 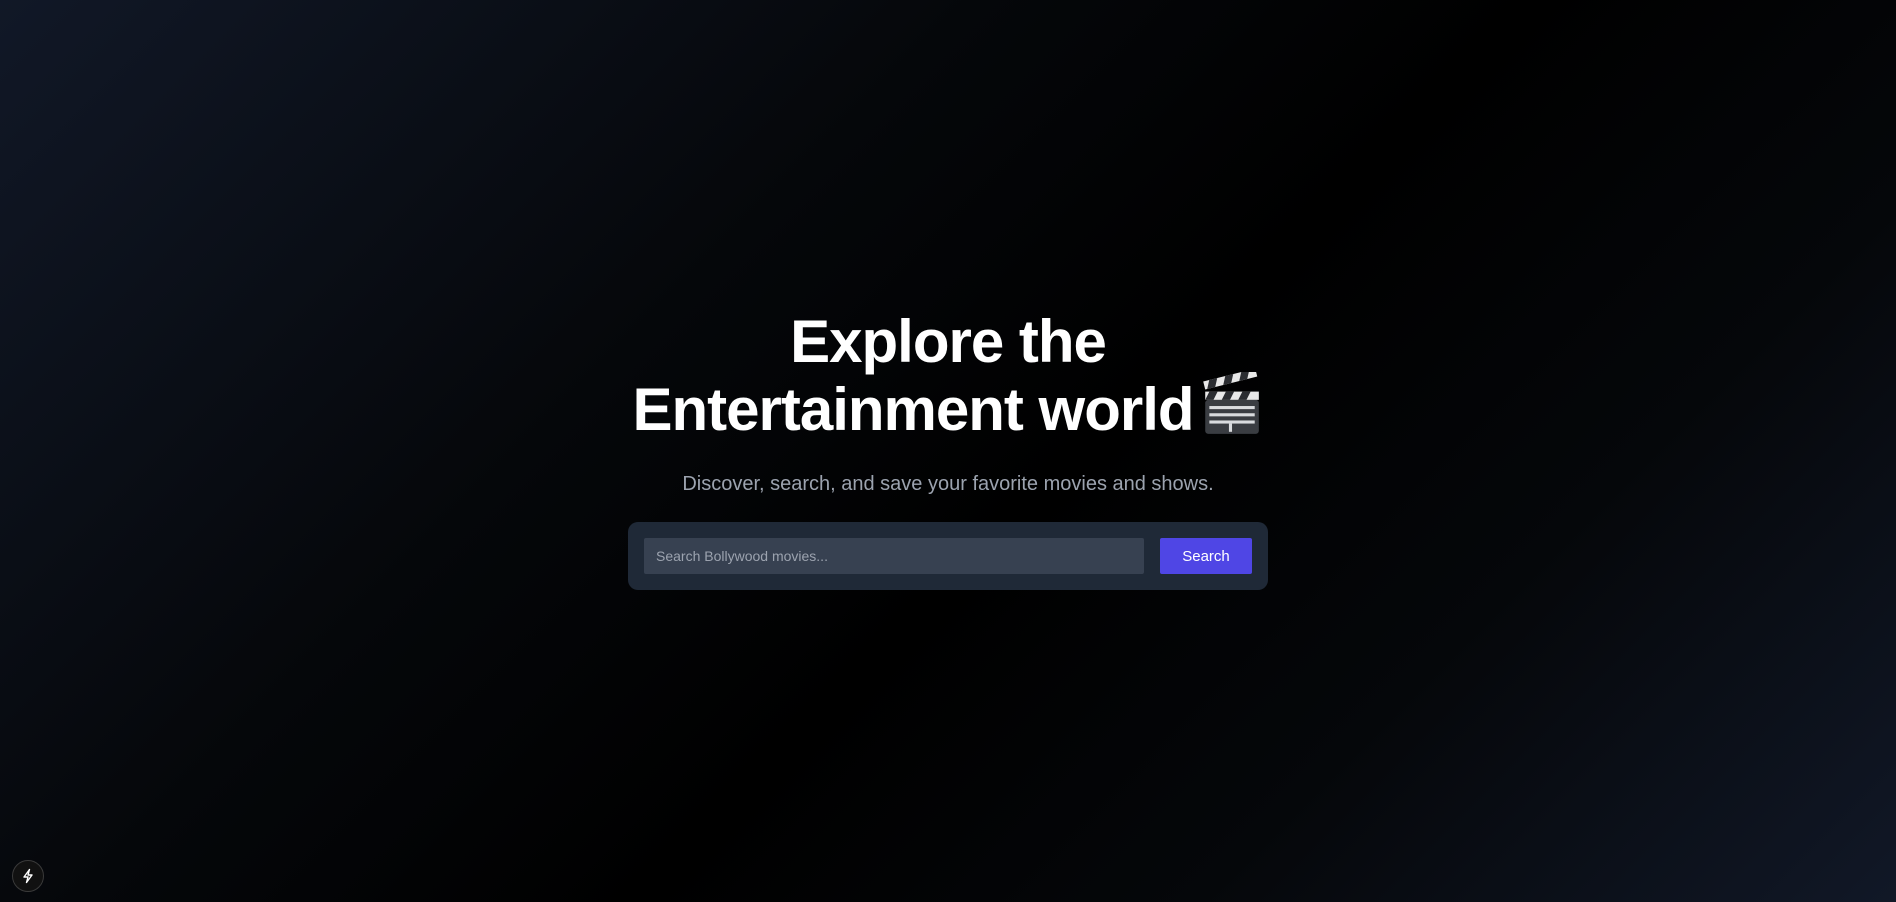 I want to click on clapper-board-icon, so click(x=1230, y=403).